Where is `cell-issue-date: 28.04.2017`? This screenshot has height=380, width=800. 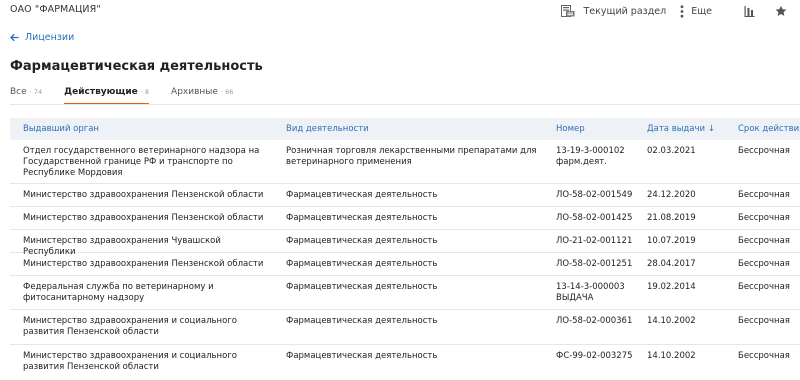
cell-issue-date: 28.04.2017 is located at coordinates (671, 264).